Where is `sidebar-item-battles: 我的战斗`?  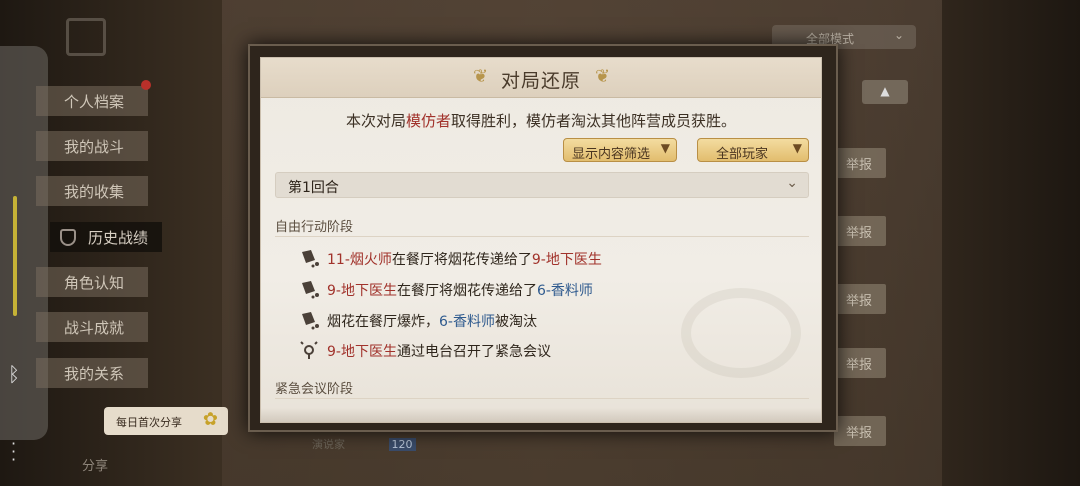
sidebar-item-battles: 我的战斗 is located at coordinates (92, 146).